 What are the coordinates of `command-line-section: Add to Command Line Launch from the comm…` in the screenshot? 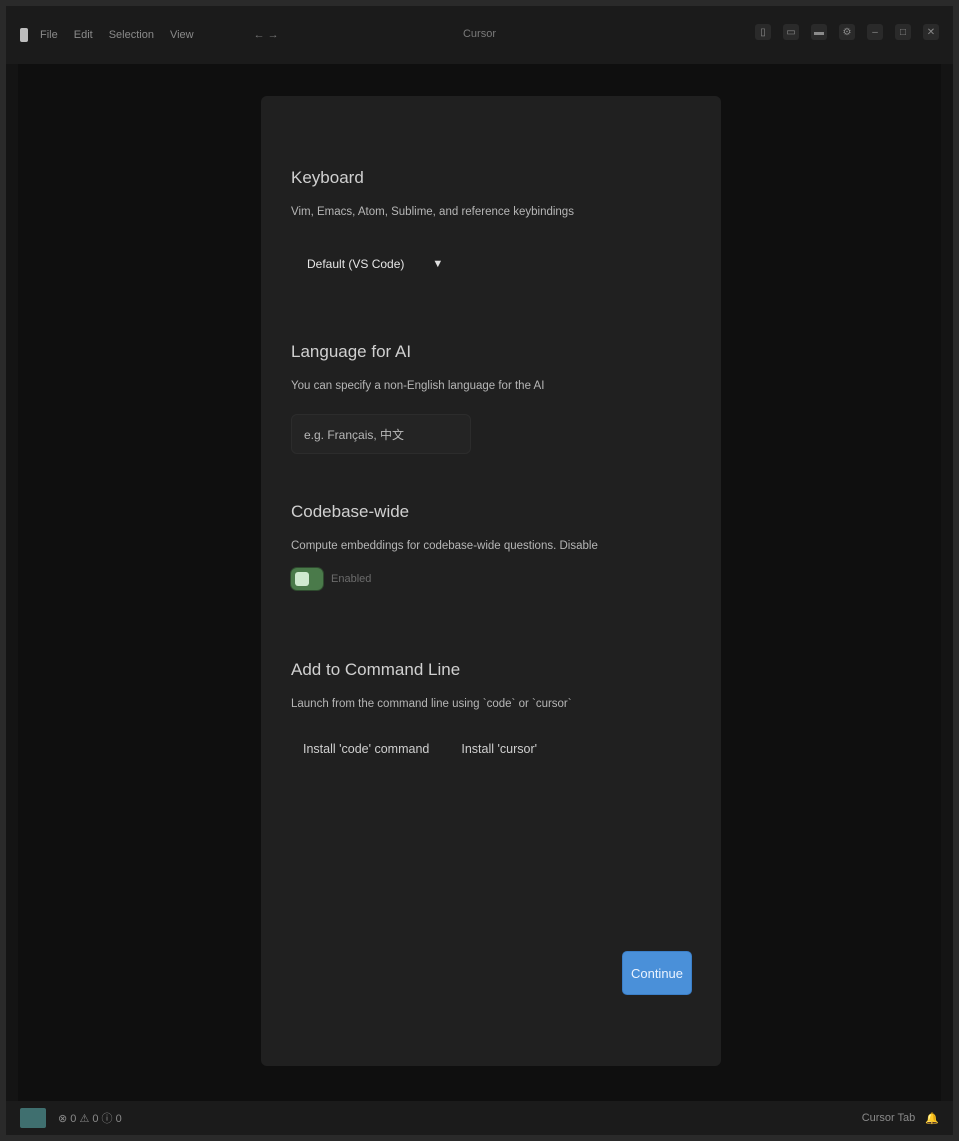 It's located at (491, 713).